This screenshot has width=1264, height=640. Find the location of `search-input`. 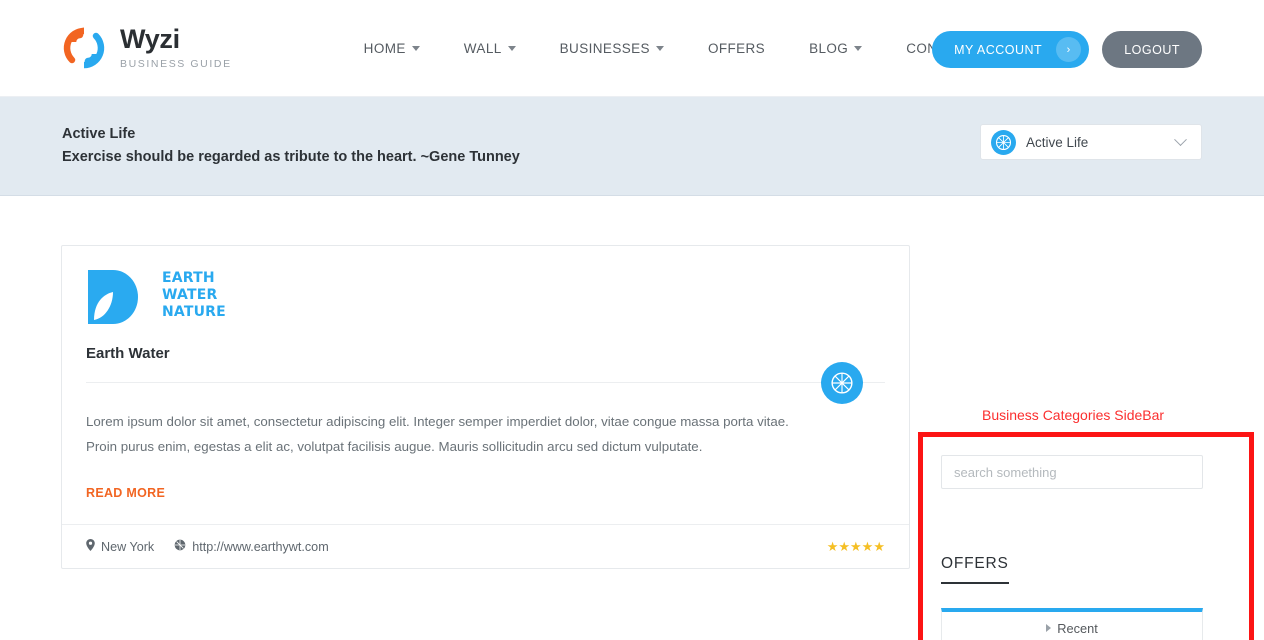

search-input is located at coordinates (1072, 472).